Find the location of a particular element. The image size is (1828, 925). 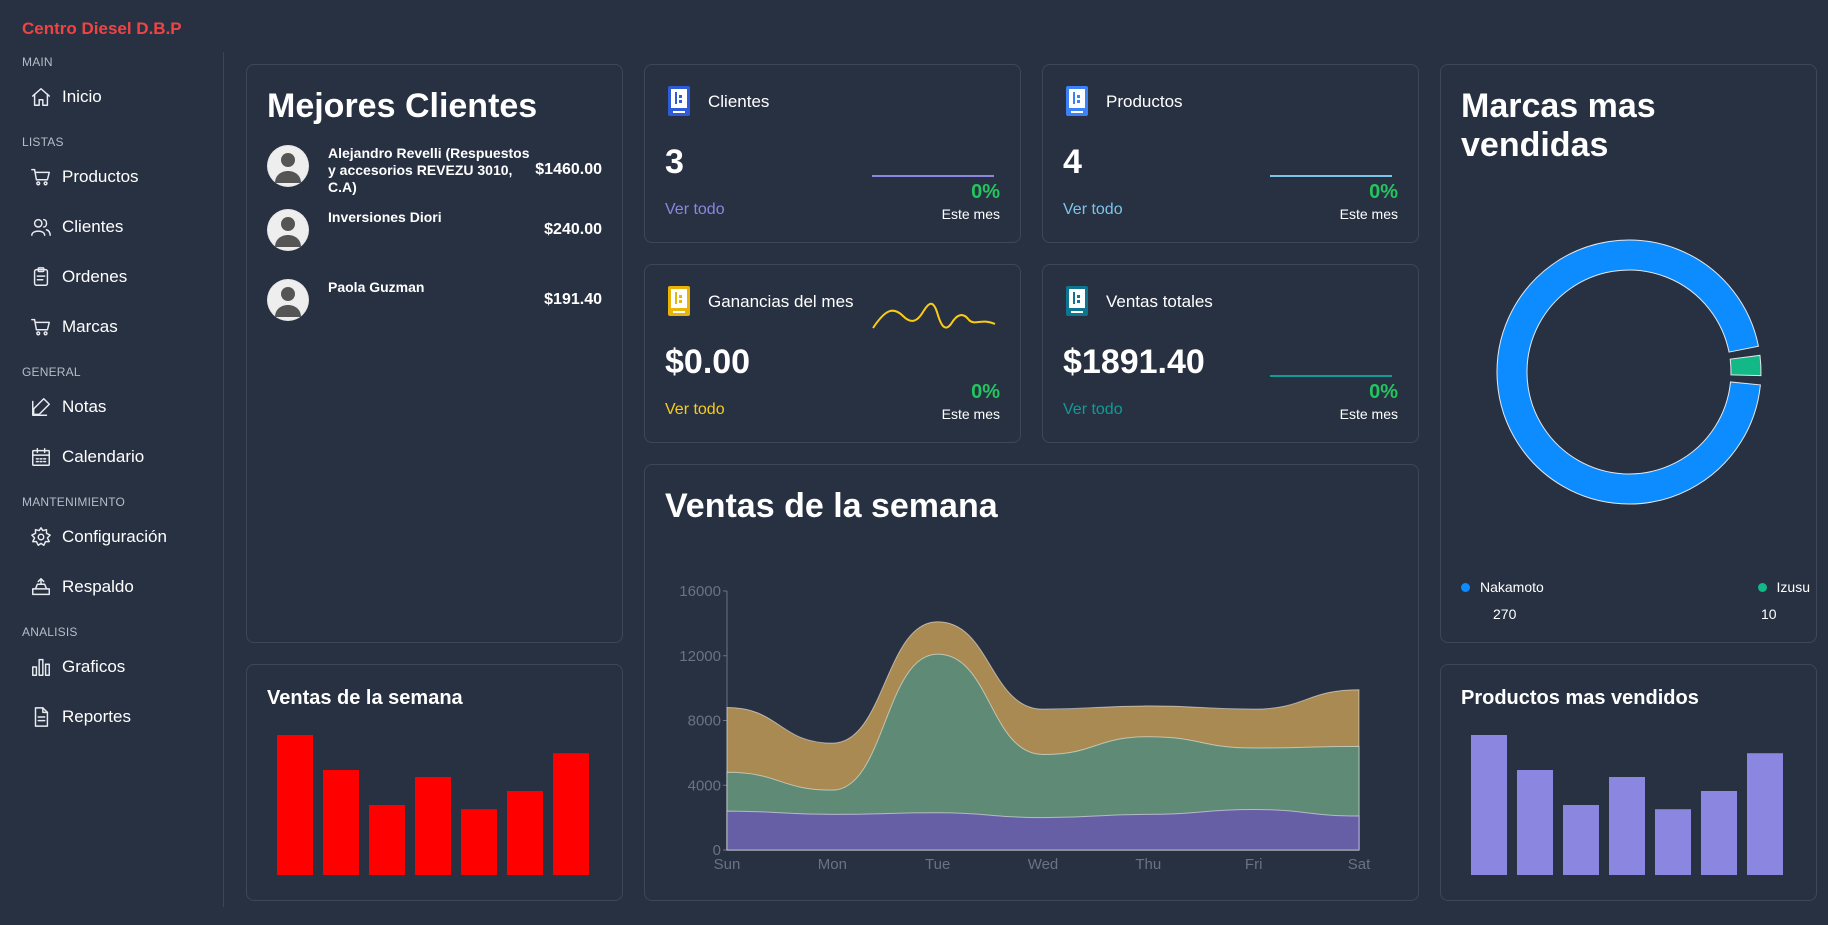

sidebar-item-clientes: Clientes is located at coordinates (111, 227).